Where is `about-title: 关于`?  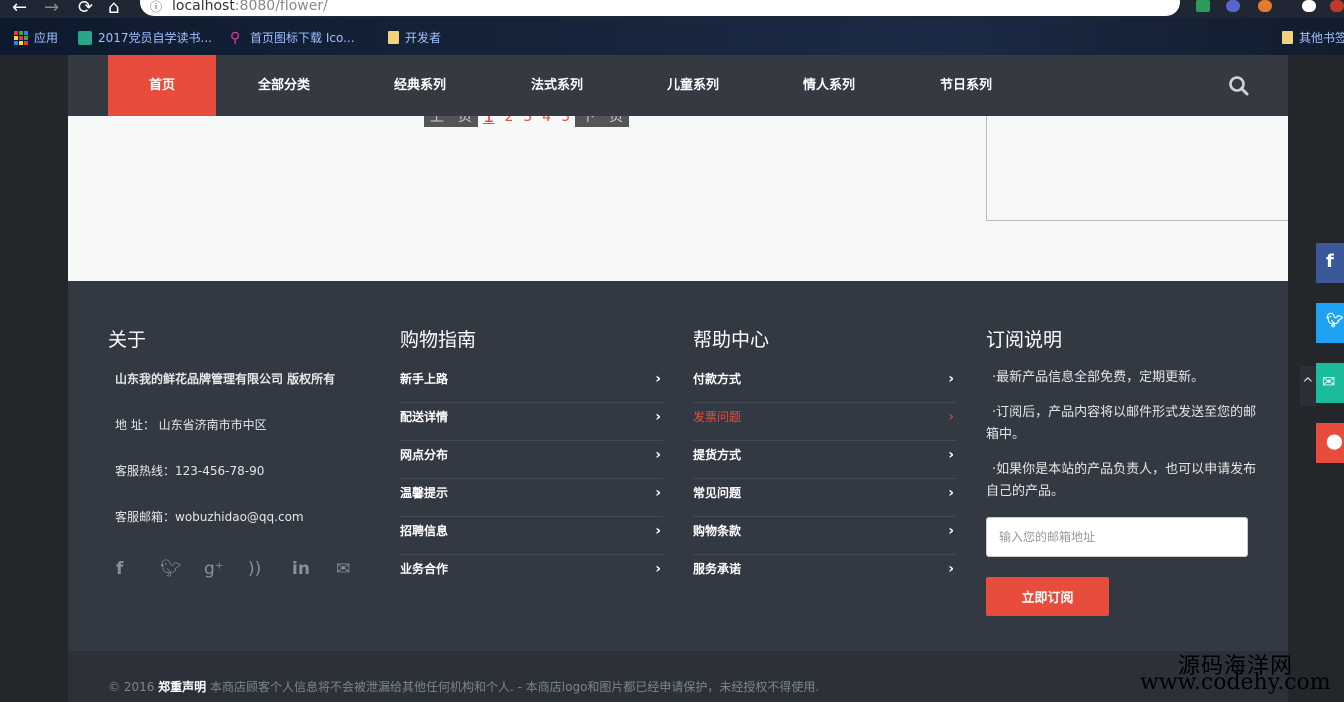
about-title: 关于 is located at coordinates (127, 340).